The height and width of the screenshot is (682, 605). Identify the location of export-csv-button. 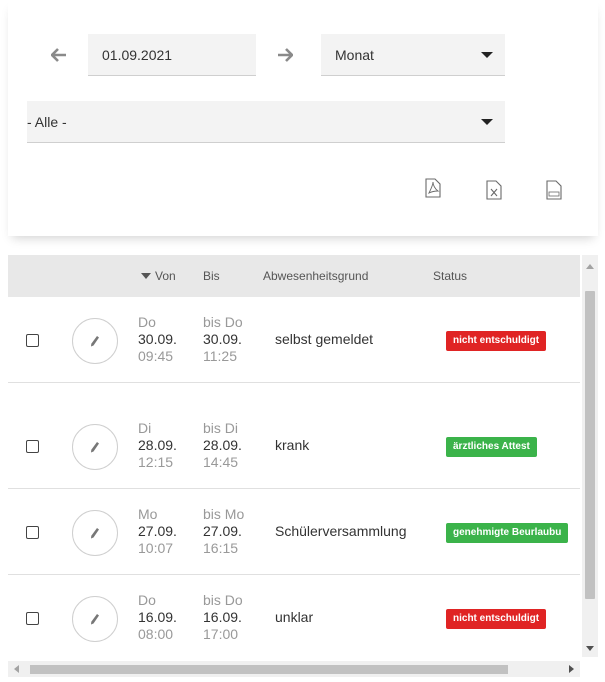
(554, 192).